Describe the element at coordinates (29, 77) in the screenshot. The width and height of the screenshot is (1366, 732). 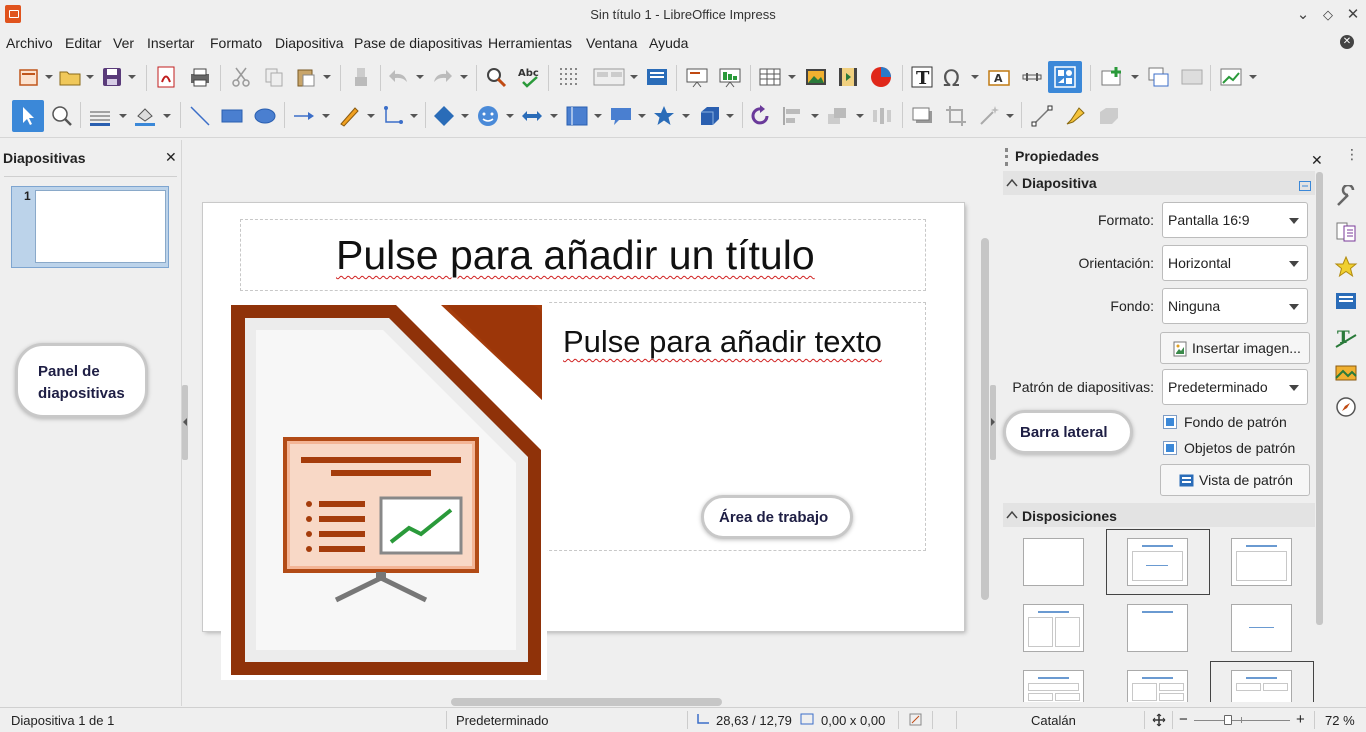
I see `new-document-icon` at that location.